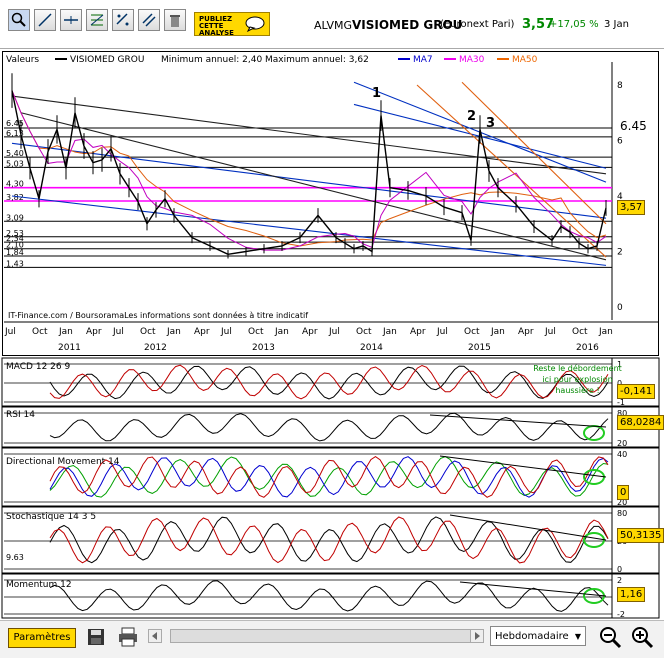 The width and height of the screenshot is (664, 658). What do you see at coordinates (622, 513) in the screenshot?
I see `stoch-panel-tick: 80` at bounding box center [622, 513].